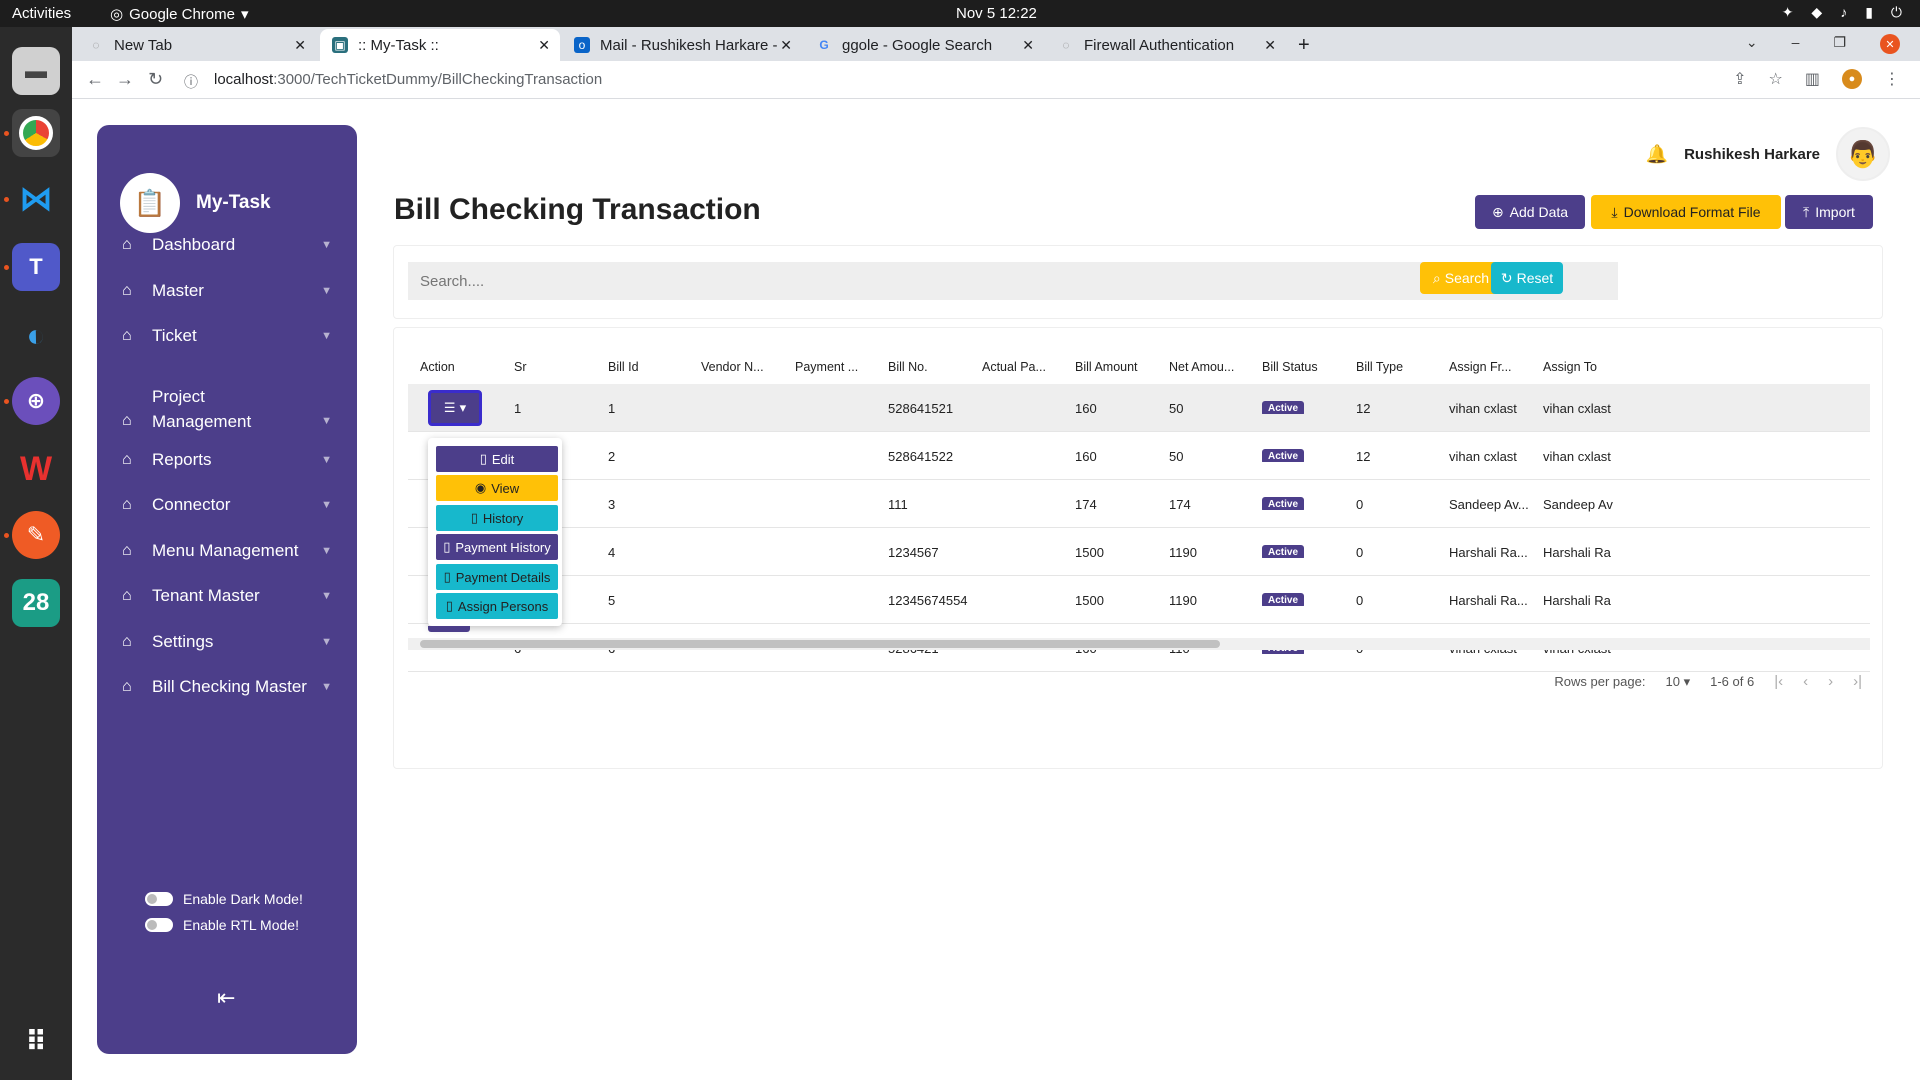 The height and width of the screenshot is (1080, 1920). I want to click on first-page-icon: |‹, so click(1778, 681).